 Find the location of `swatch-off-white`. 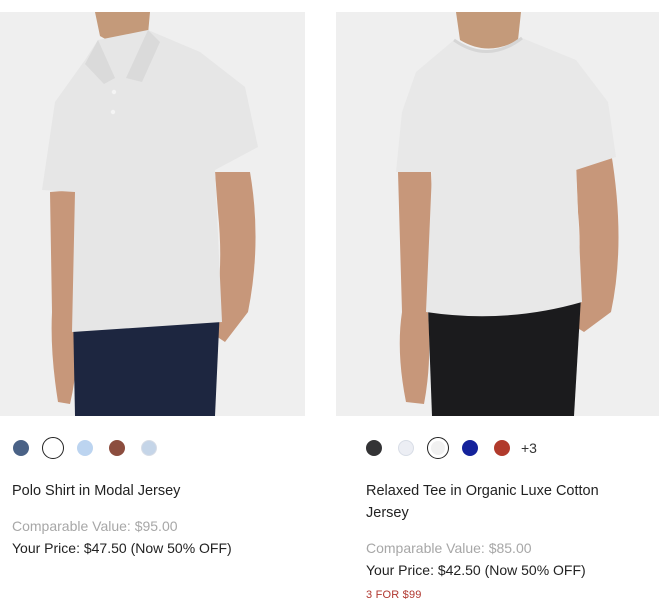

swatch-off-white is located at coordinates (406, 448).